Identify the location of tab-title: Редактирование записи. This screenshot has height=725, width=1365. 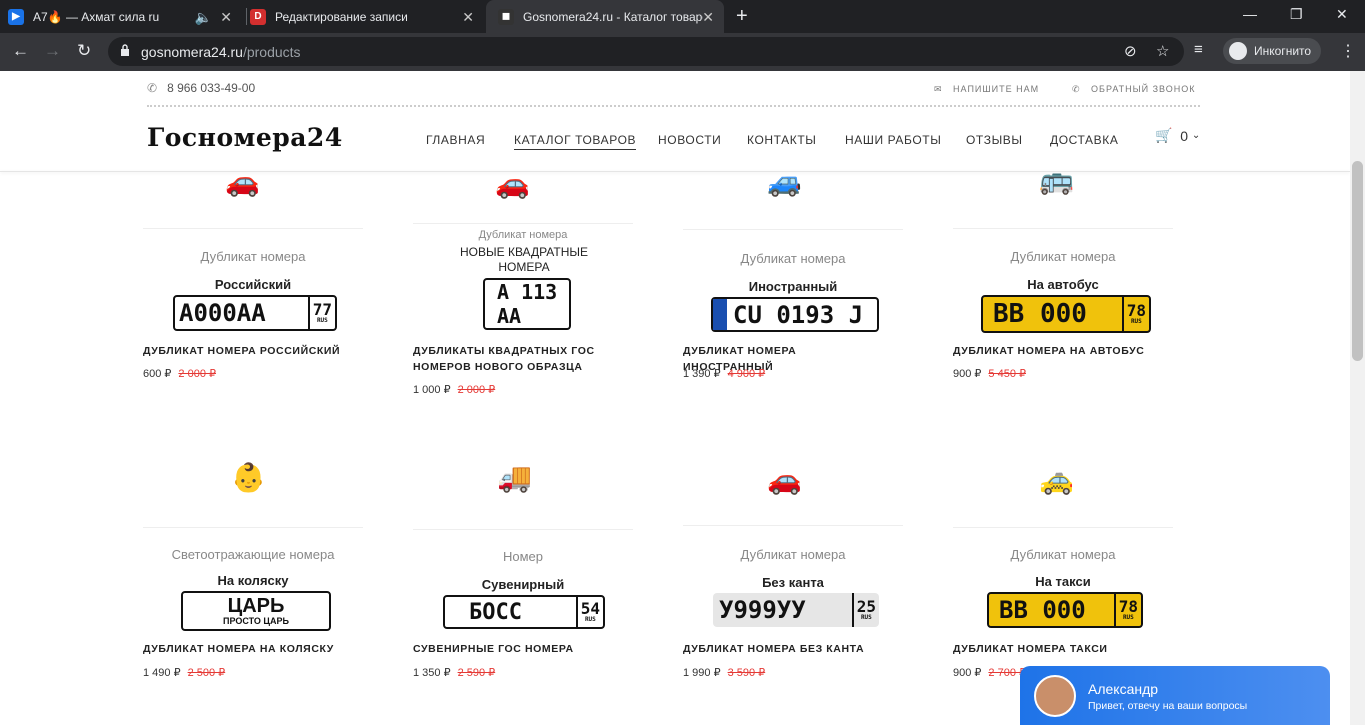
(341, 16).